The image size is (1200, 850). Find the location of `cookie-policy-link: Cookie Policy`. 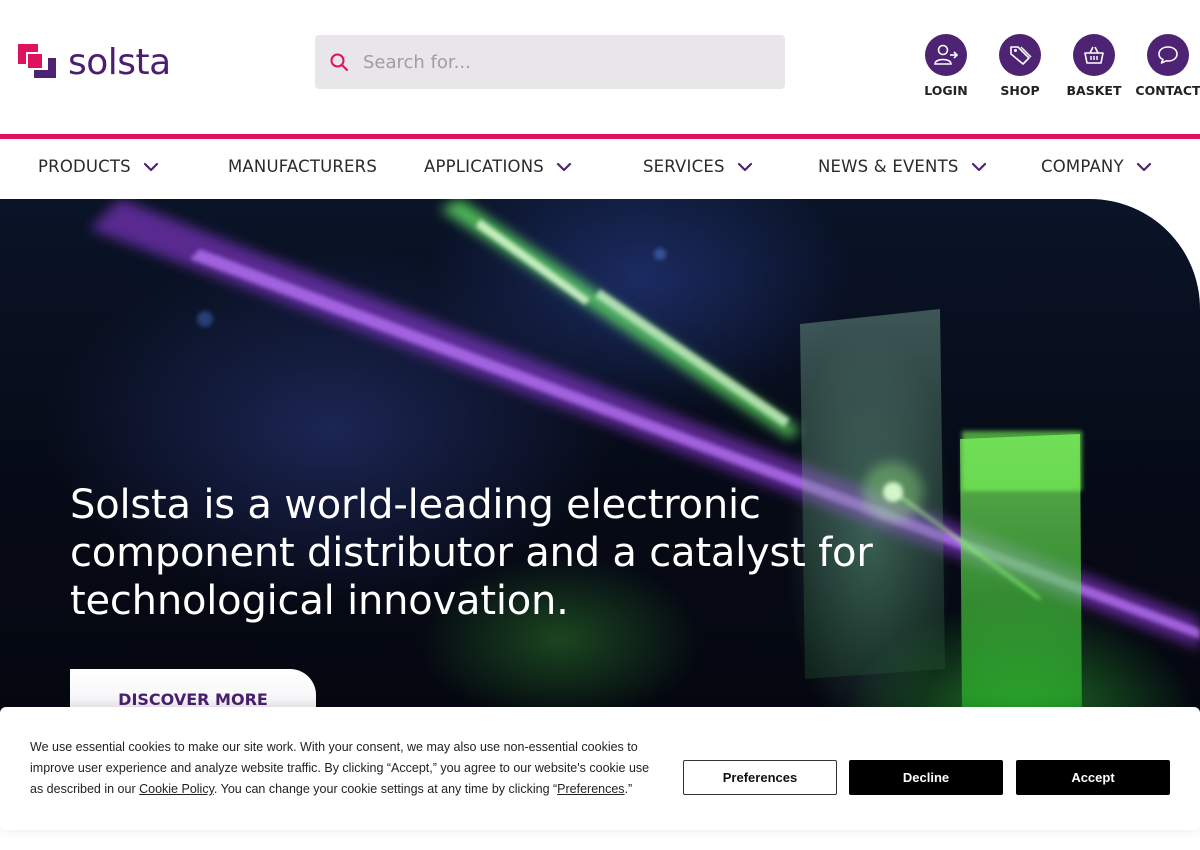

cookie-policy-link: Cookie Policy is located at coordinates (176, 789).